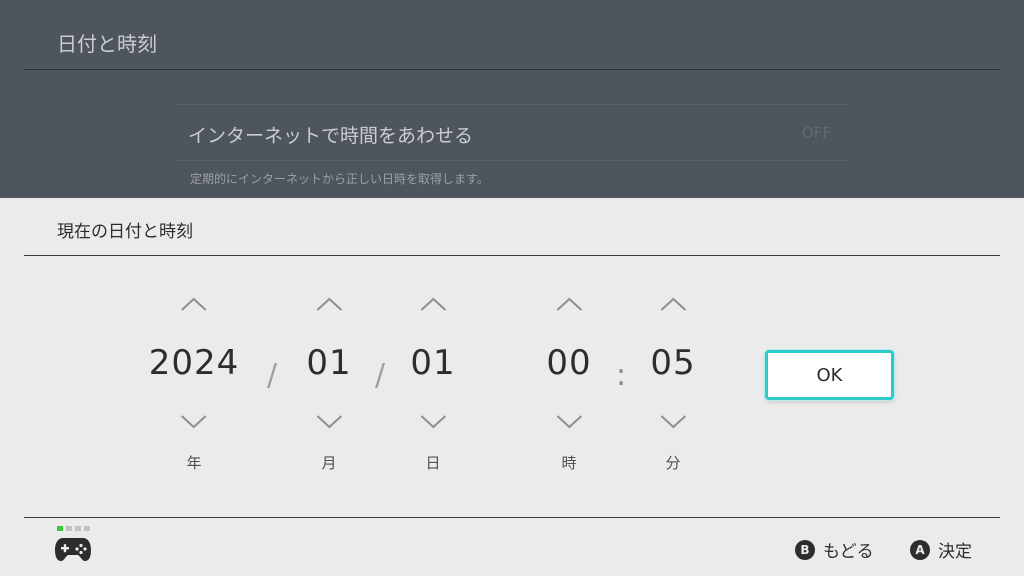 The width and height of the screenshot is (1024, 576). I want to click on internet-time-sync-description: 定期的にインターネットから正しい日時を取得します。, so click(339, 179).